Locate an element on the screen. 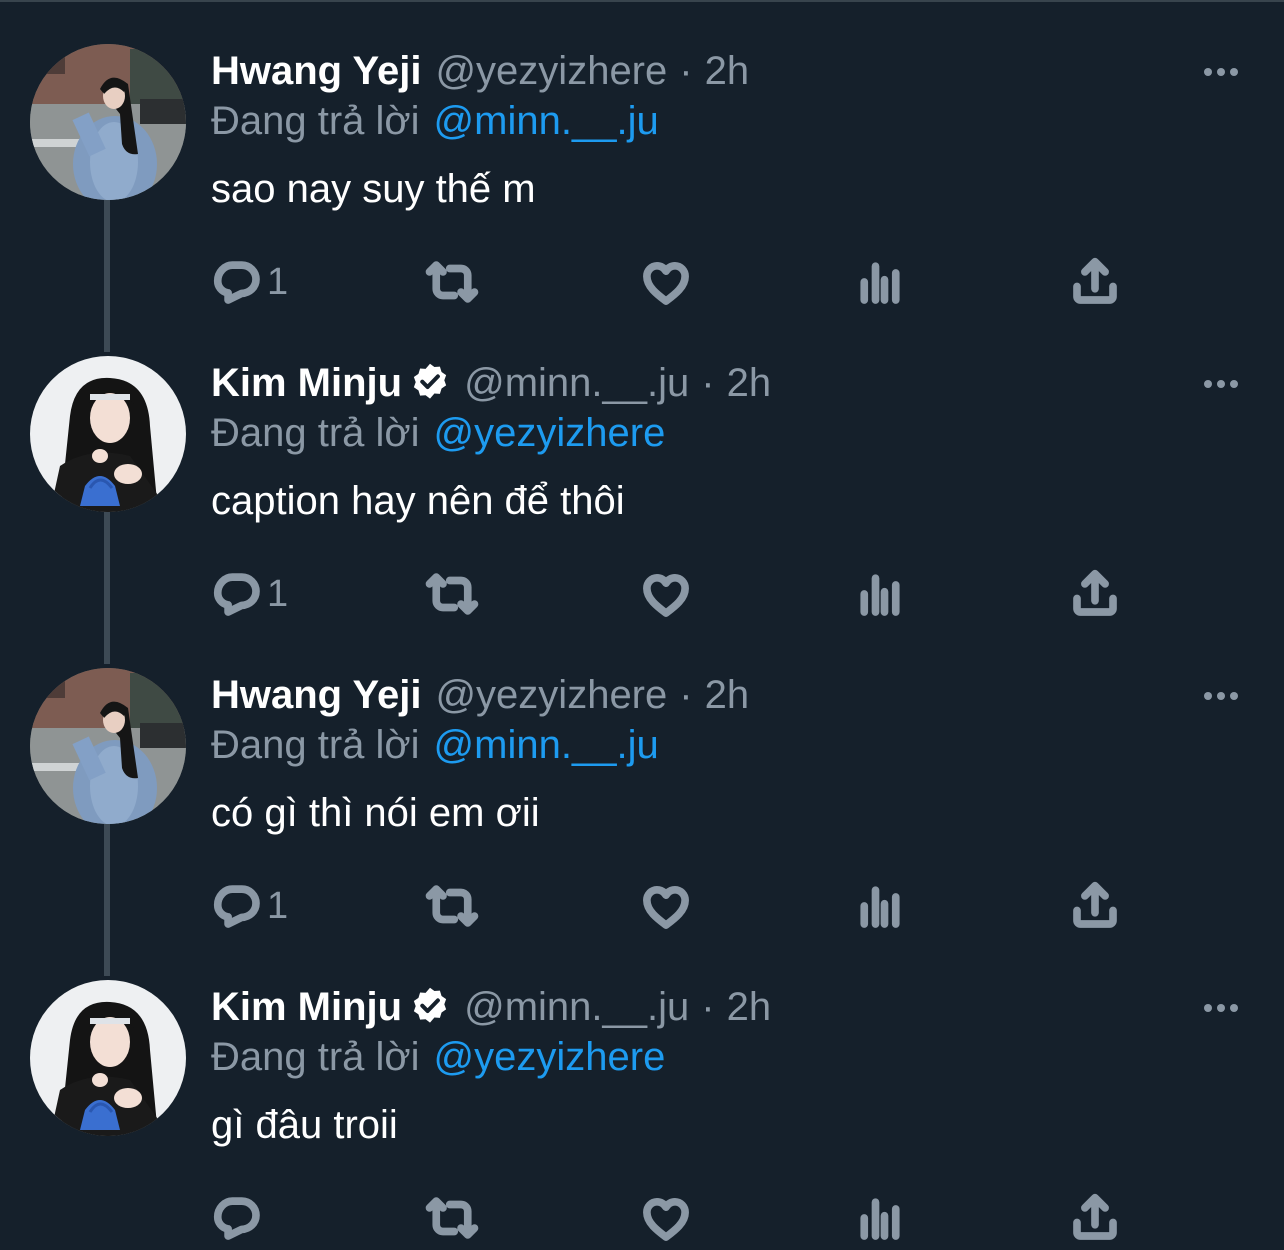 This screenshot has width=1284, height=1250. reply-button is located at coordinates (239, 1218).